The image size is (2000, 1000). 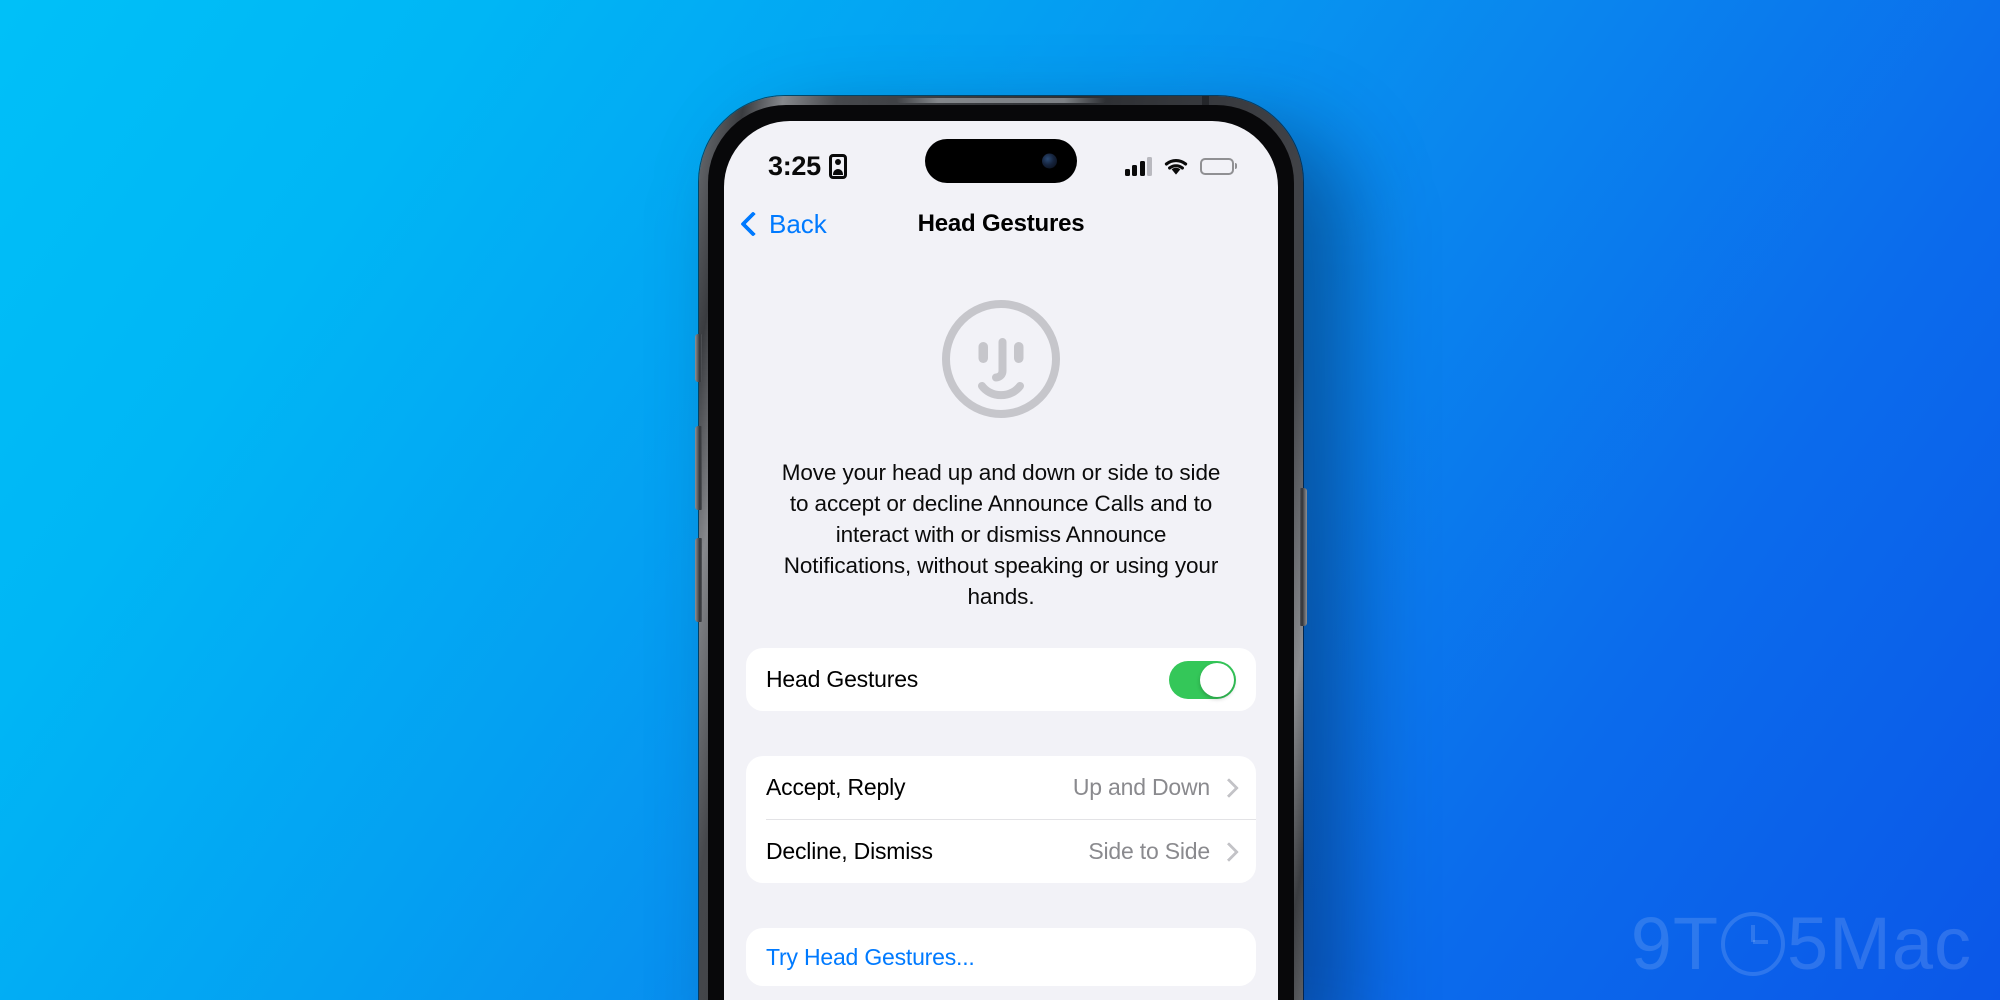 I want to click on status-bar-time: 3:25, so click(x=794, y=165).